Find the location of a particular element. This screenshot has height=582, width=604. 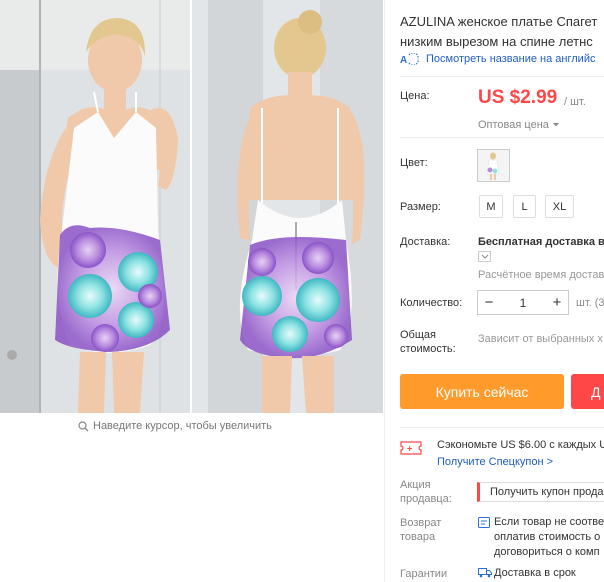

seller-promo-label: Акция продавца: is located at coordinates (426, 492).